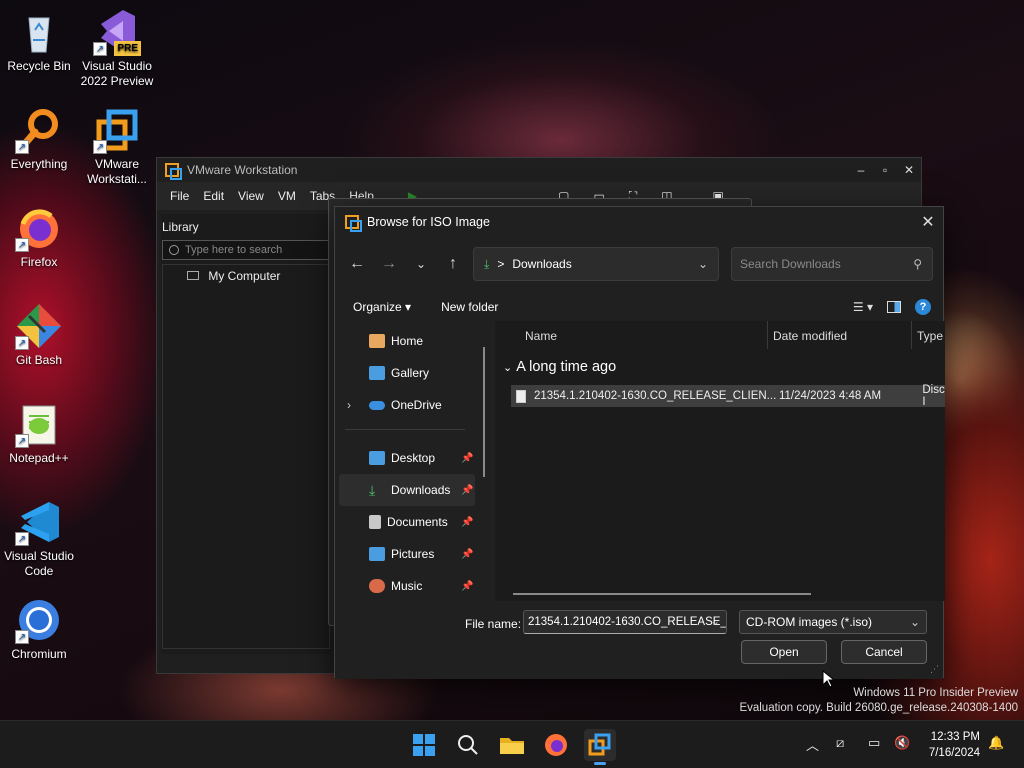 The height and width of the screenshot is (768, 1024). I want to click on close-button: ✕, so click(909, 170).